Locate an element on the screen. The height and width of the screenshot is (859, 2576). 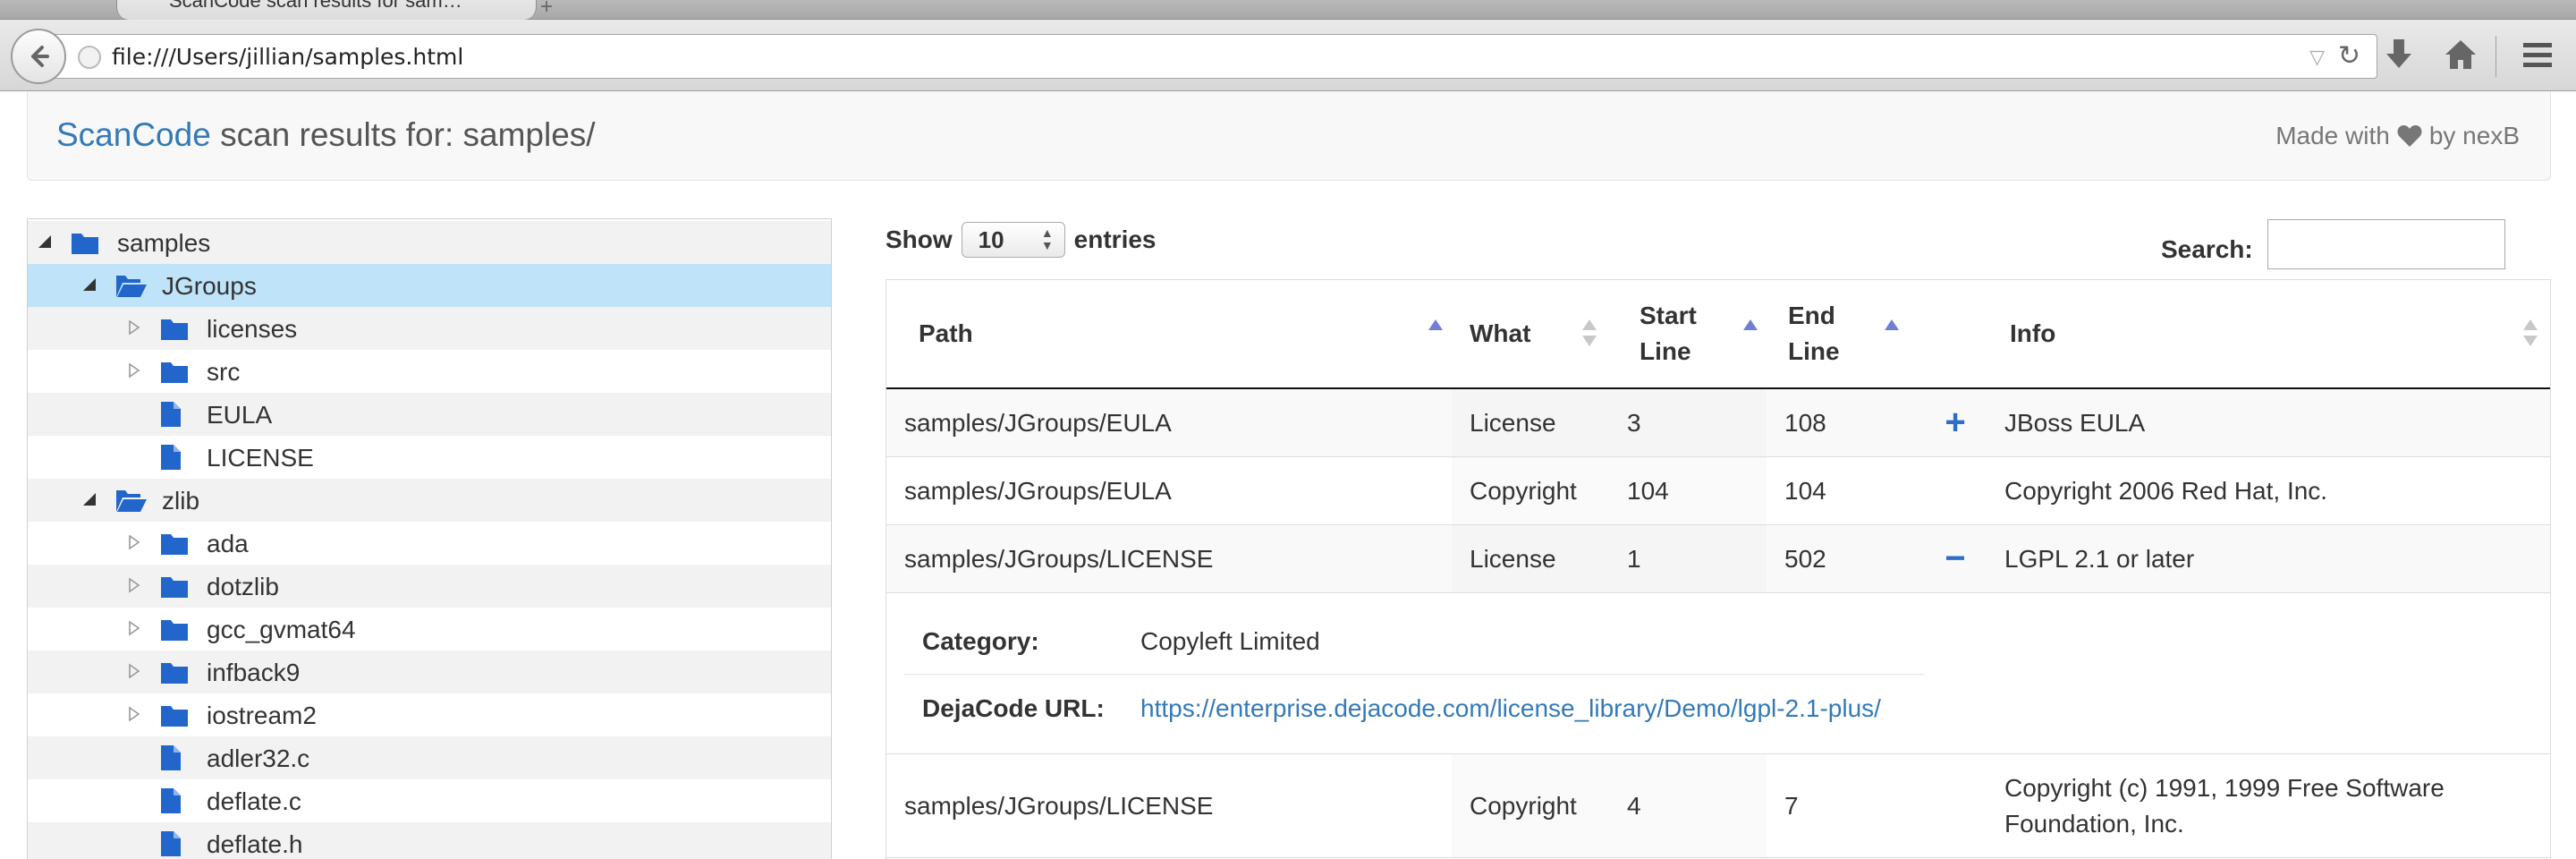
entries-label: entries is located at coordinates (1115, 239).